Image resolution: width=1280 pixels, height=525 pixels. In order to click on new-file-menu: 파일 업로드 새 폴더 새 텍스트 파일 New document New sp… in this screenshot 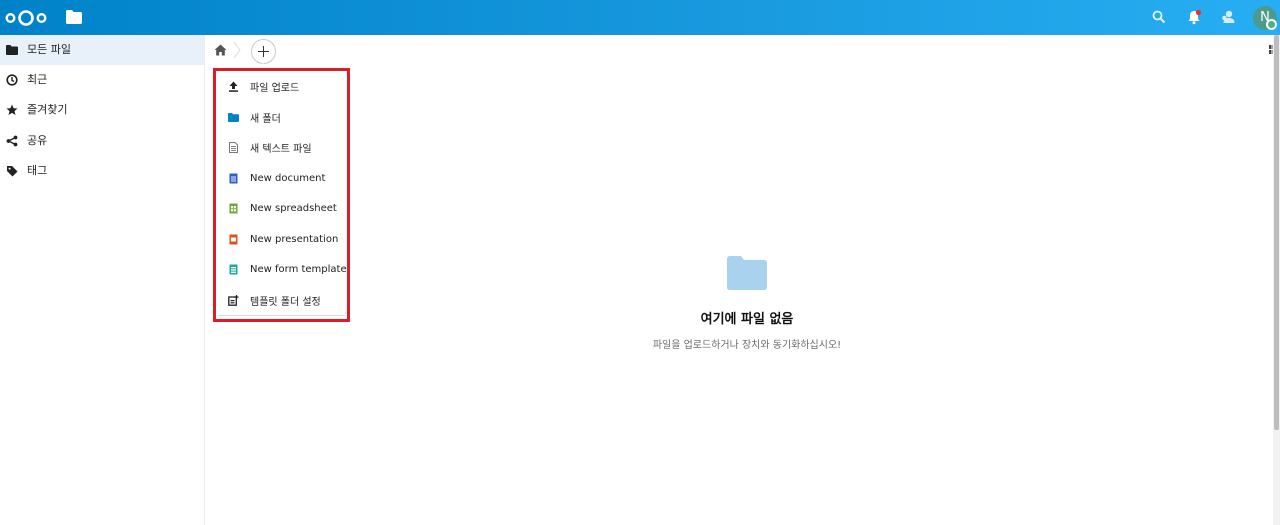, I will do `click(281, 195)`.